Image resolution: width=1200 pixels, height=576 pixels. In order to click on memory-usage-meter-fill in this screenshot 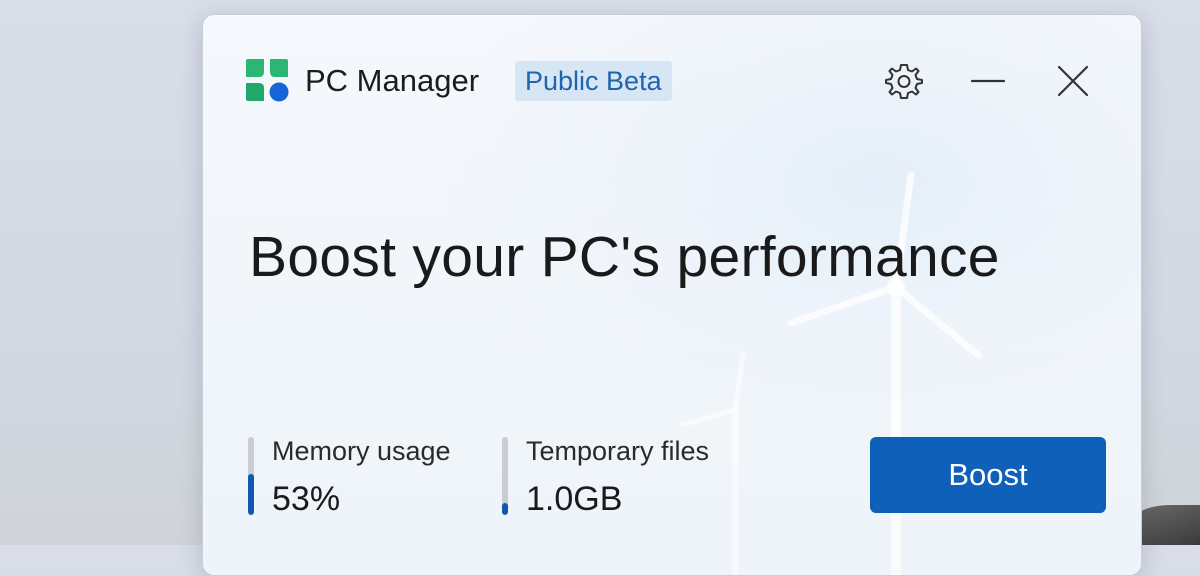, I will do `click(251, 494)`.